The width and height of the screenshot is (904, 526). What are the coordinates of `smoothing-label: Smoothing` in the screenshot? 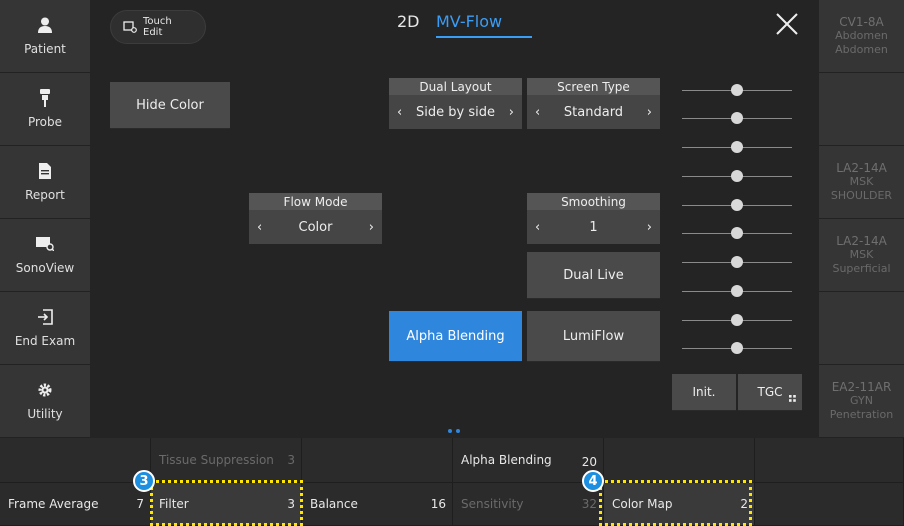 It's located at (593, 201).